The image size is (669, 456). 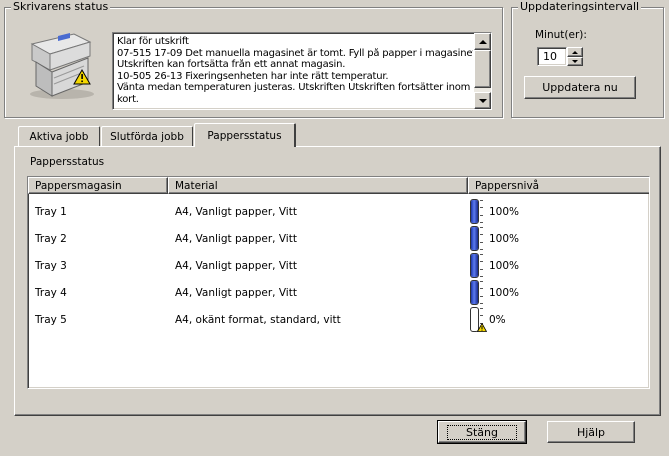 I want to click on status-scrollbar, so click(x=482, y=71).